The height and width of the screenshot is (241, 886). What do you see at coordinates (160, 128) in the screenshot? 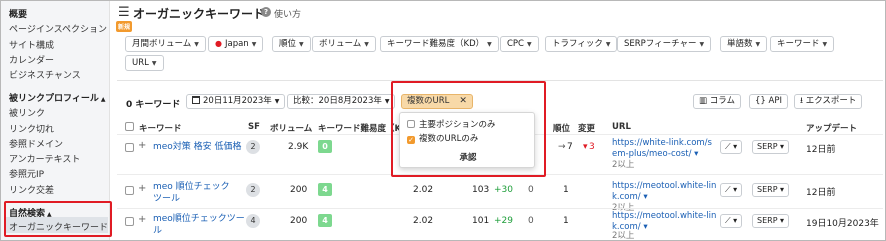
I see `column-header-keyword: キーワード` at bounding box center [160, 128].